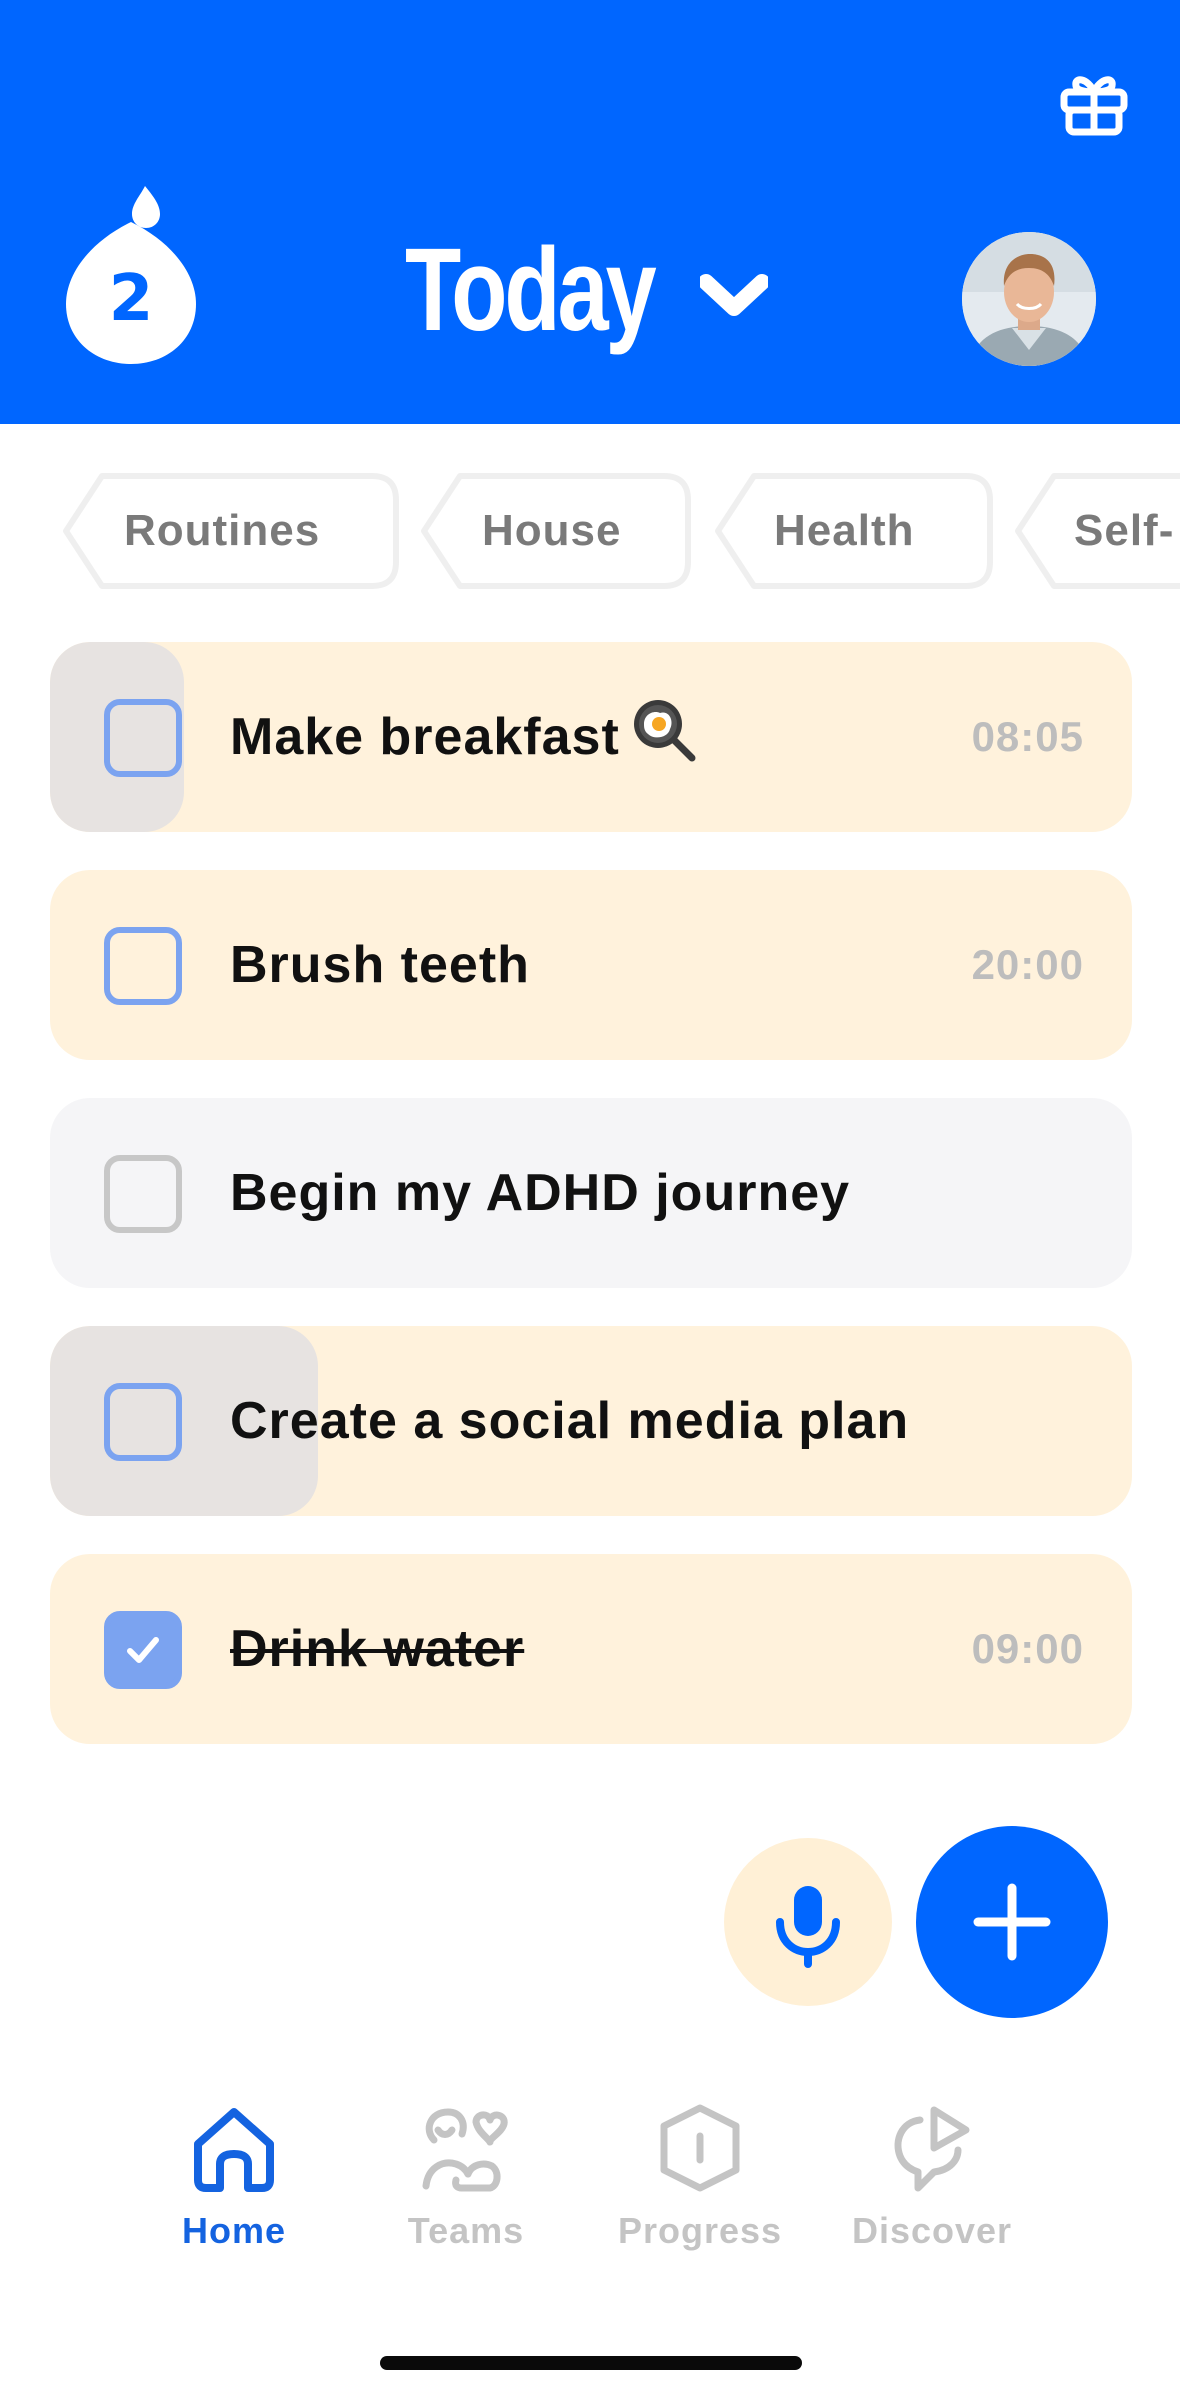  I want to click on task-title: Create a social media plan, so click(570, 1421).